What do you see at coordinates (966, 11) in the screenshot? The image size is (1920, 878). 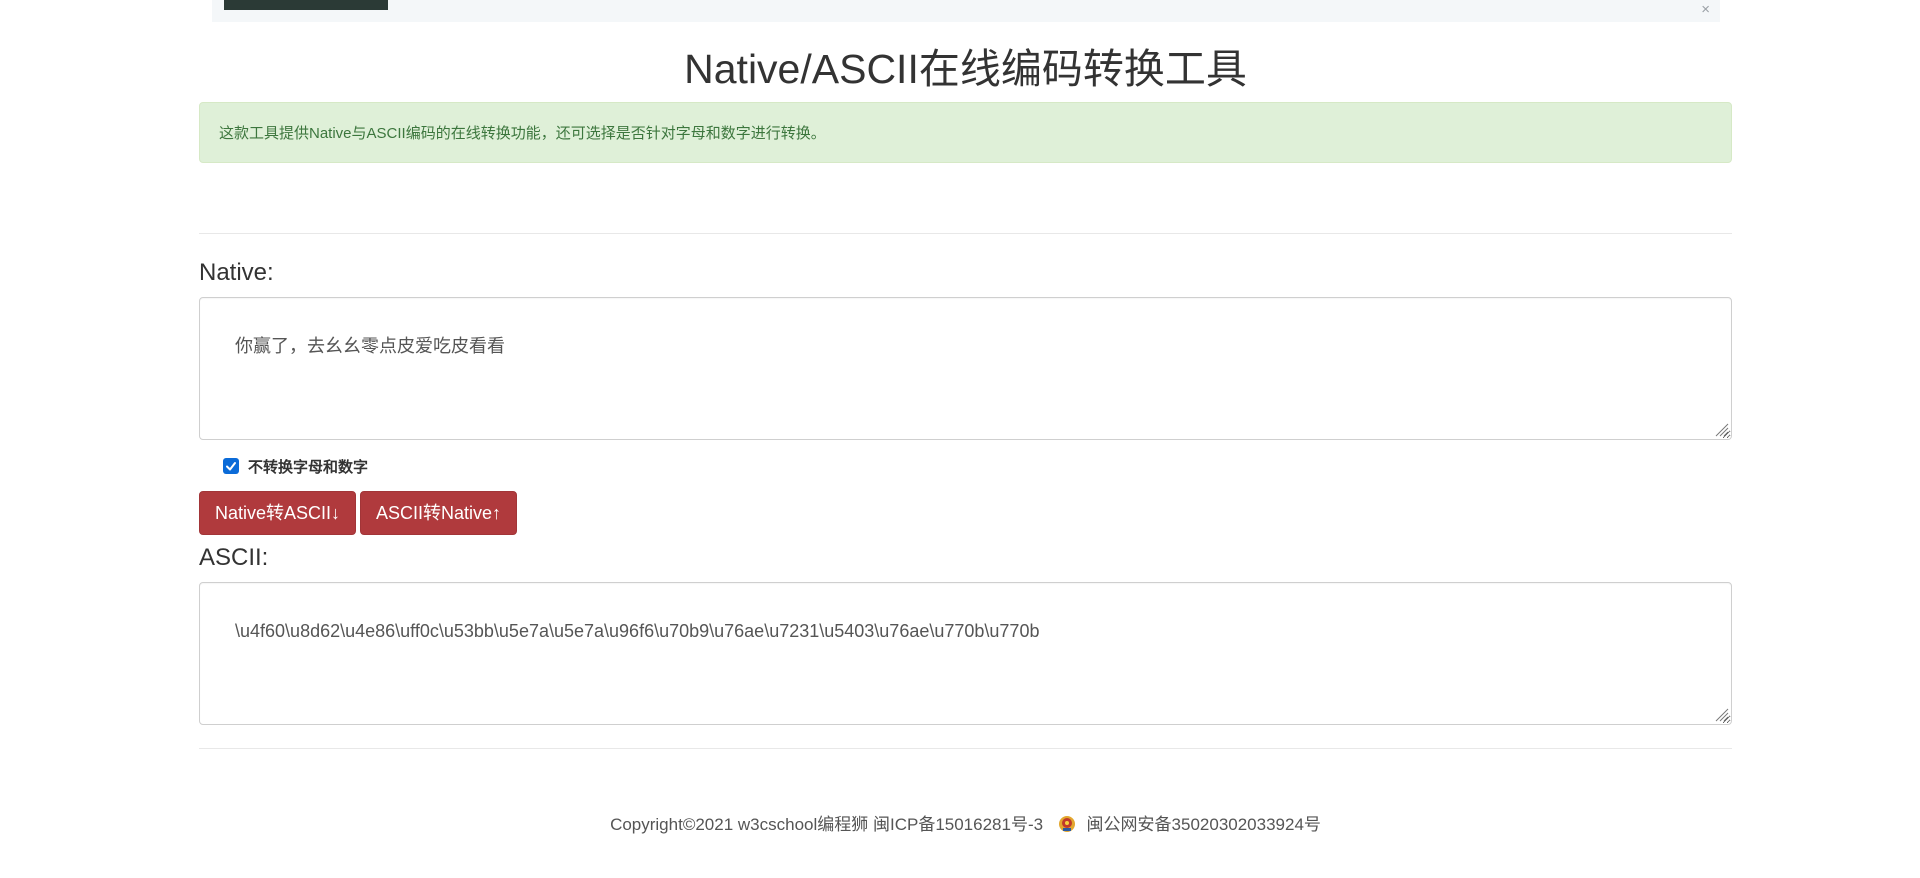 I see `top-banner: ×` at bounding box center [966, 11].